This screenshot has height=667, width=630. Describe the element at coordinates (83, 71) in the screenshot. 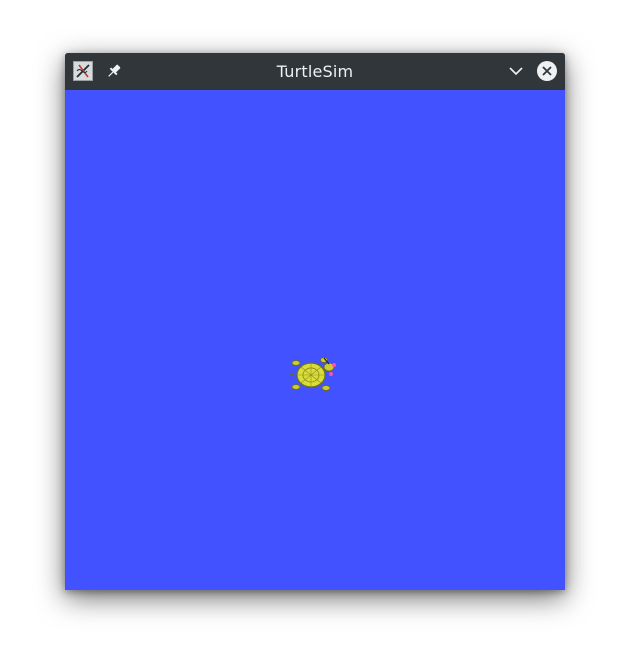

I see `x-app-icon` at that location.